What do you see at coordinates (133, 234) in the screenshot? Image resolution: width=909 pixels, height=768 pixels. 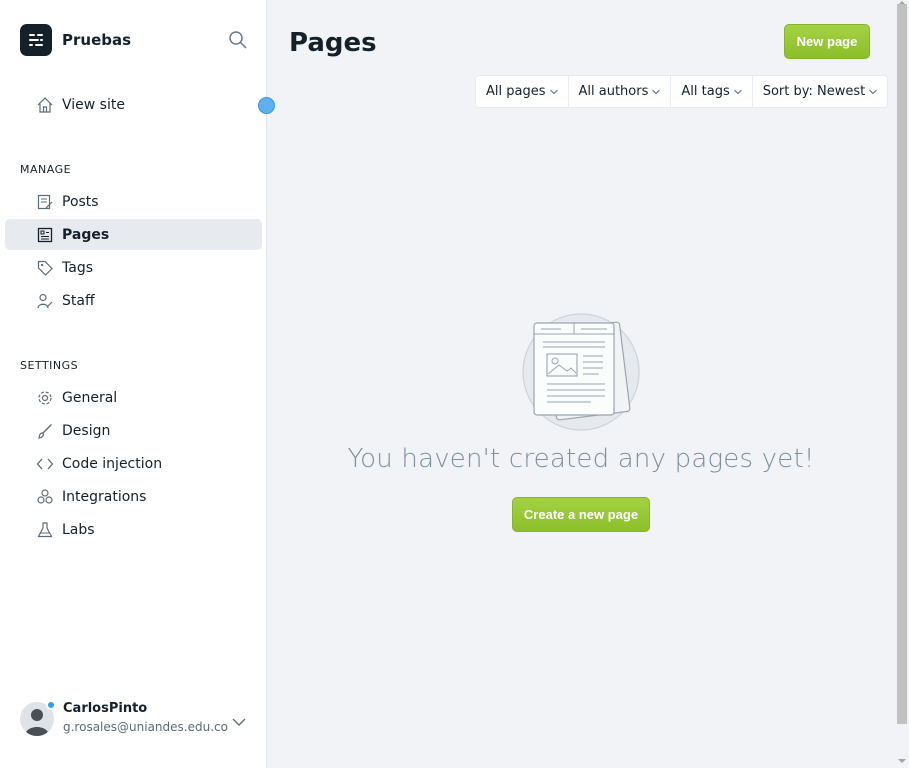 I see `nav-pages: Pages` at bounding box center [133, 234].